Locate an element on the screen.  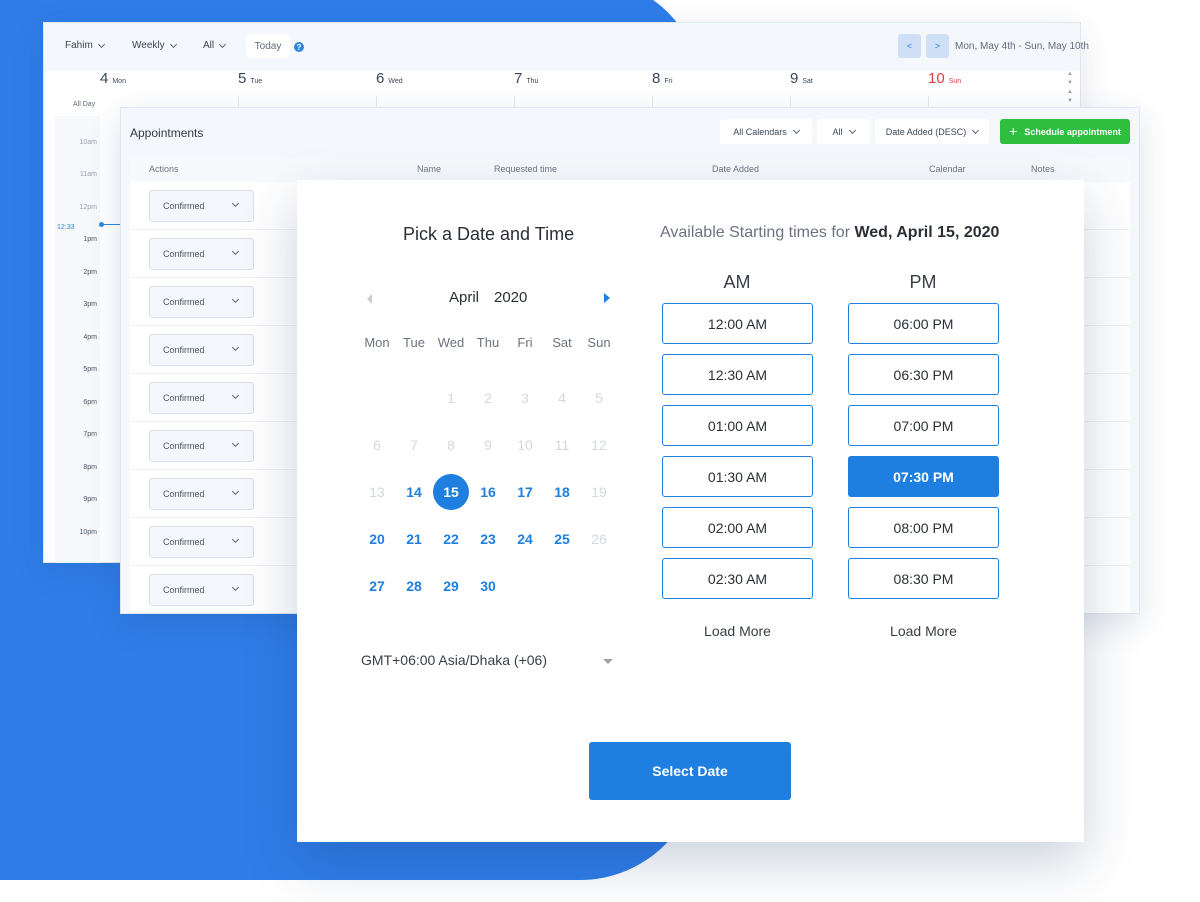
filter-dropdown: All is located at coordinates (215, 45).